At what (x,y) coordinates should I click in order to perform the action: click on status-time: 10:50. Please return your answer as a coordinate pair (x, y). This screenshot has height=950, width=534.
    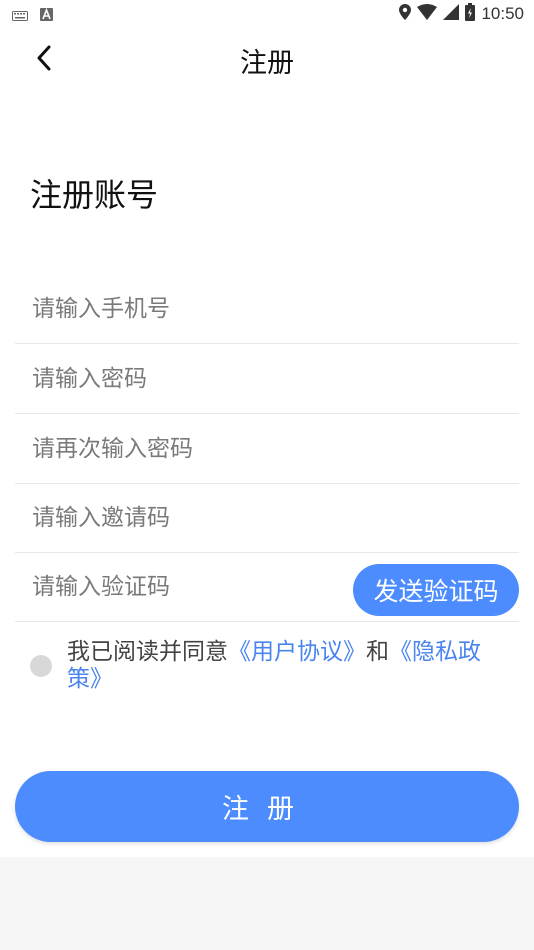
    Looking at the image, I should click on (502, 13).